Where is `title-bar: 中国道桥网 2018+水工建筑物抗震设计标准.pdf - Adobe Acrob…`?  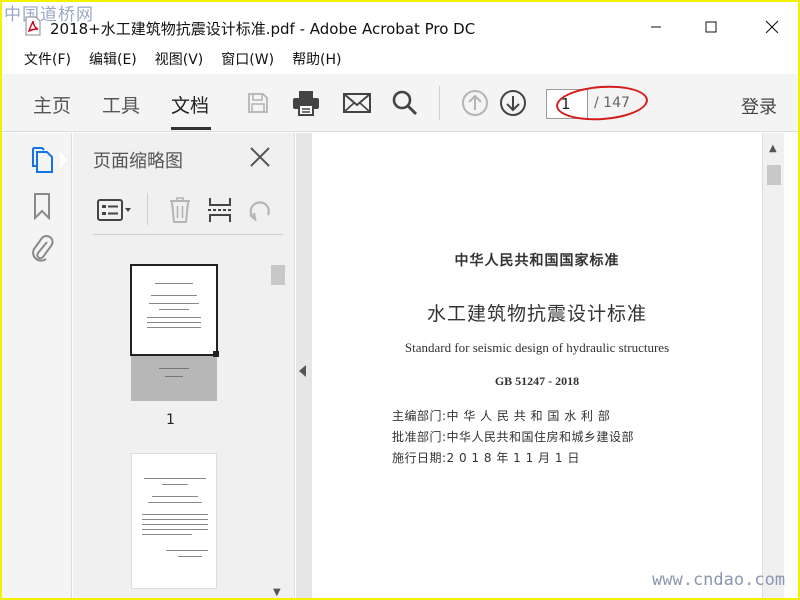
title-bar: 中国道桥网 2018+水工建筑物抗震设计标准.pdf - Adobe Acrob… is located at coordinates (400, 23).